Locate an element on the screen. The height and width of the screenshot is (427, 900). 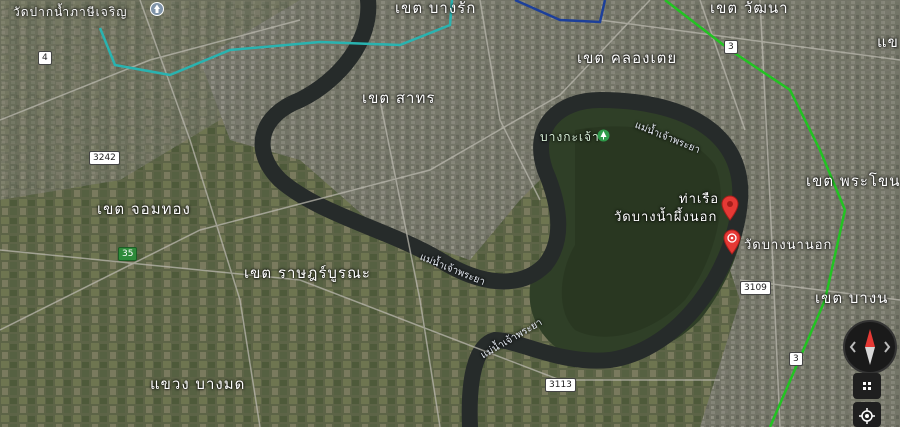
district-label-chom-thong: เขต จอมทอง is located at coordinates (144, 209).